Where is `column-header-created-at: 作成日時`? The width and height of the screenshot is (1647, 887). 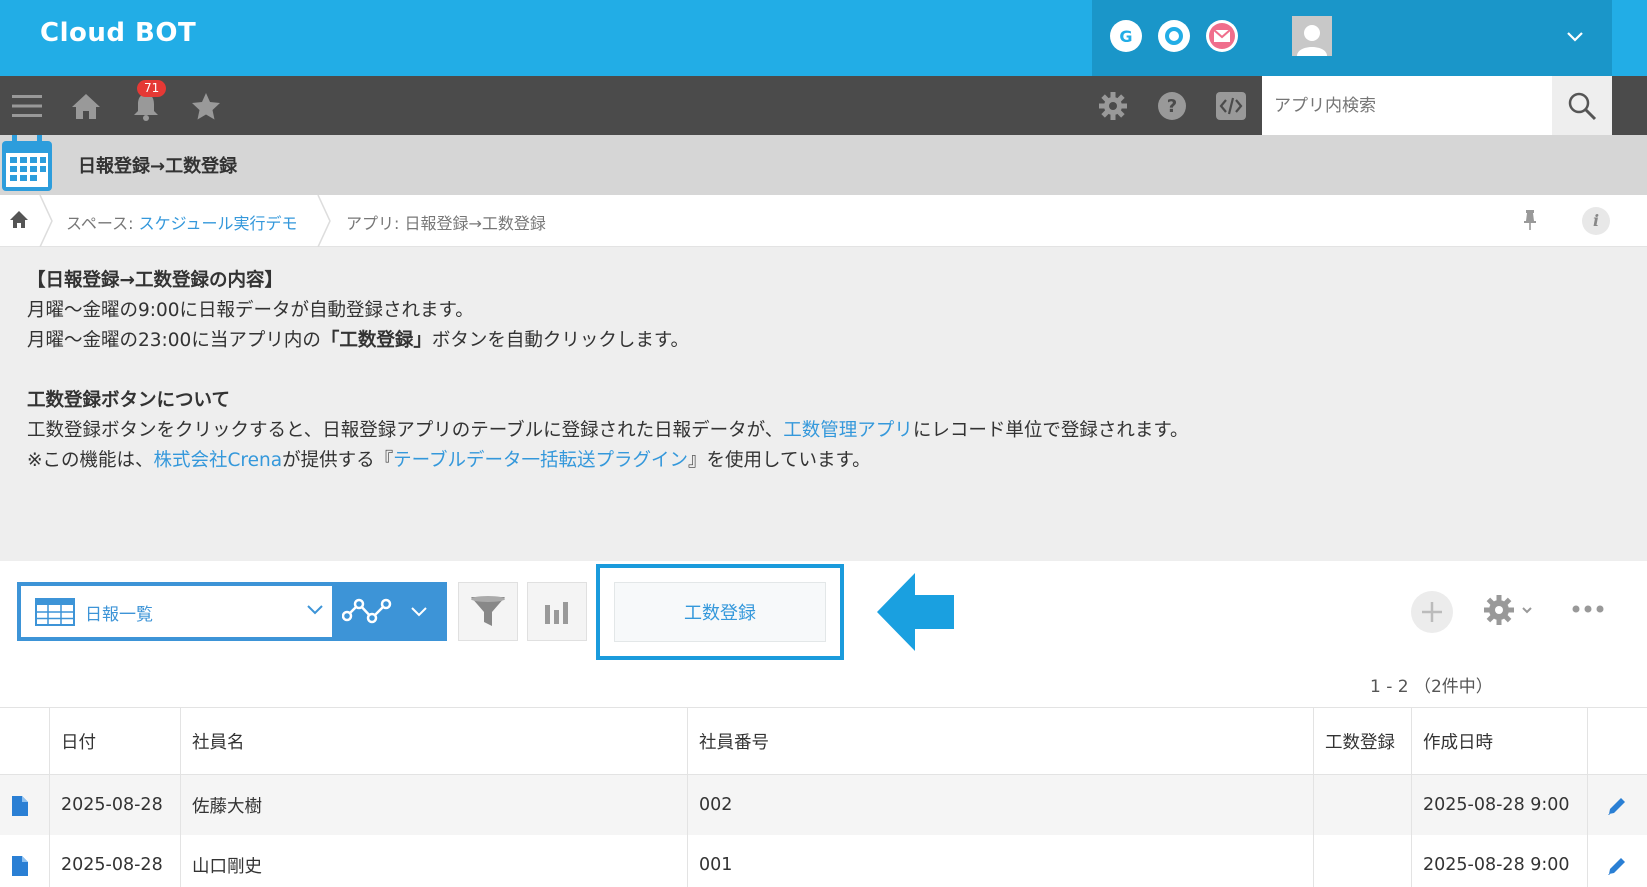
column-header-created-at: 作成日時 is located at coordinates (1499, 741).